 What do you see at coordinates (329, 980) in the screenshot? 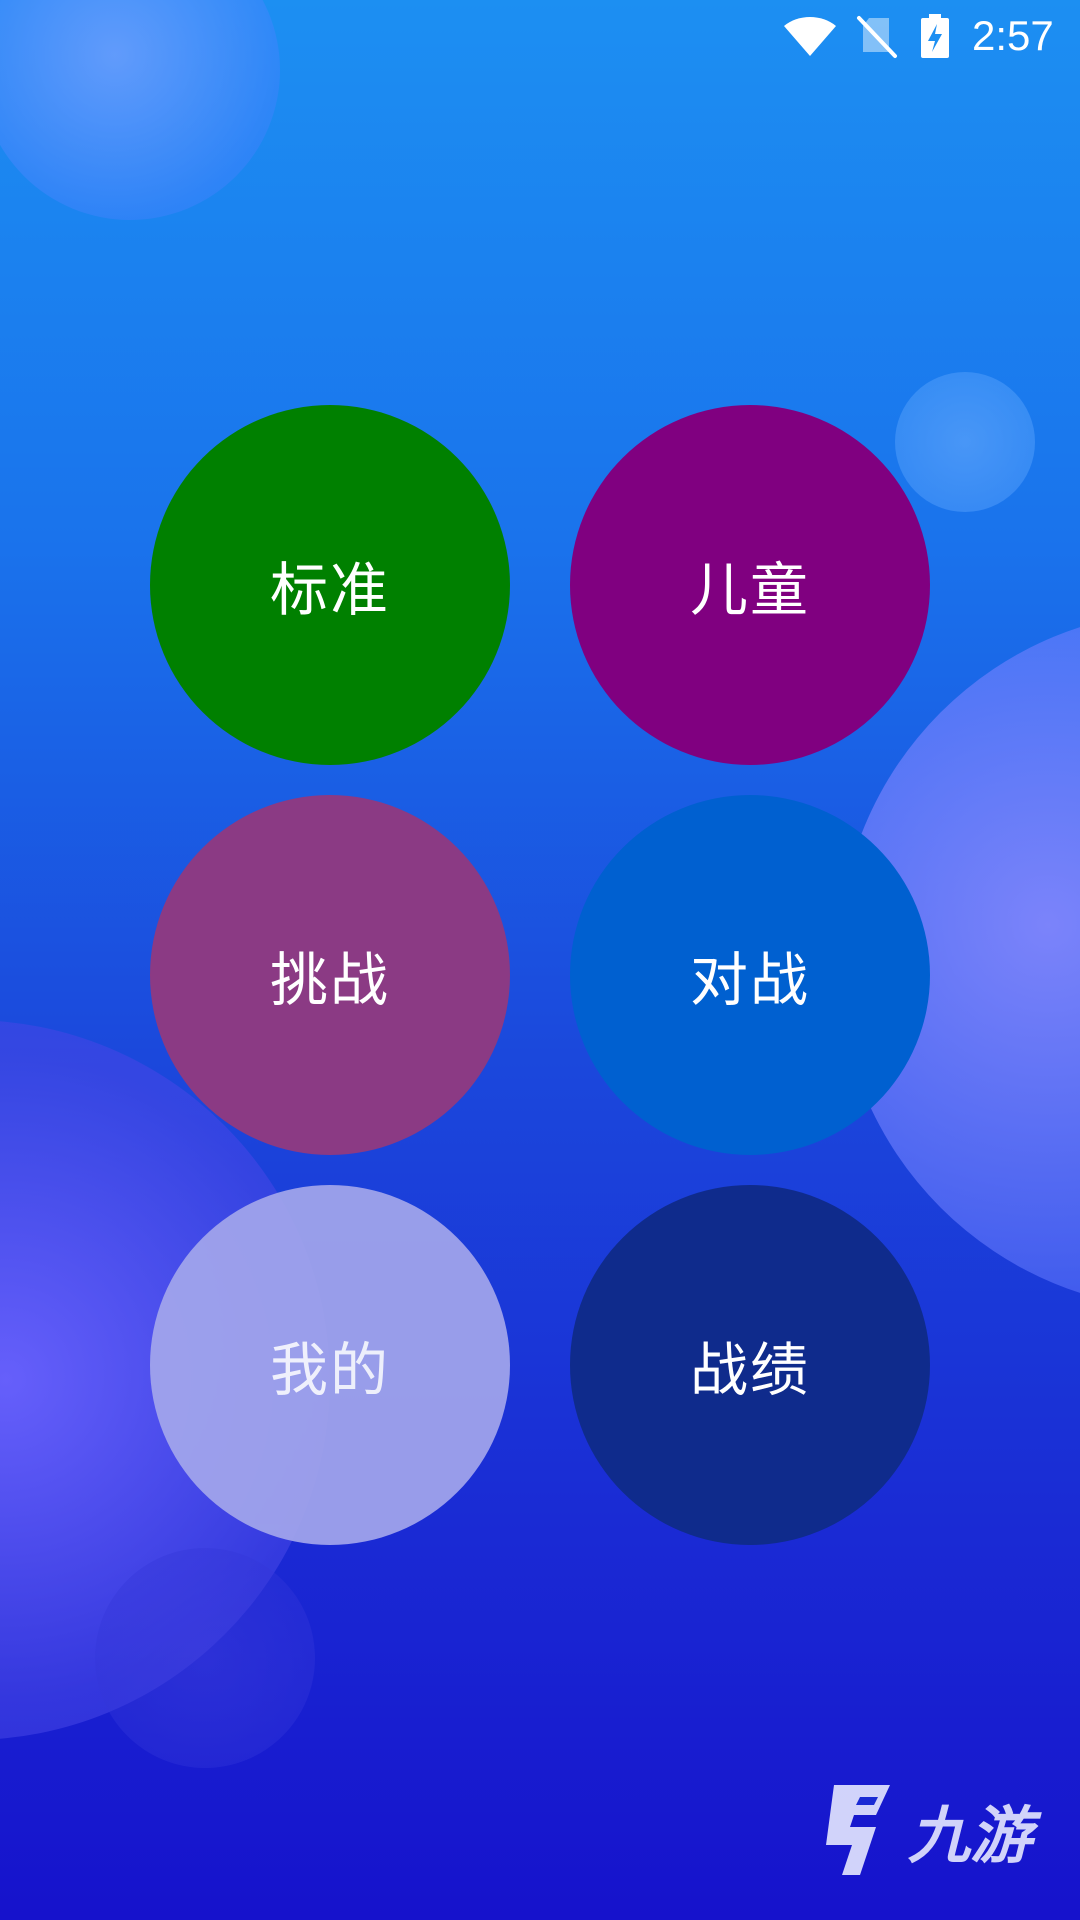
I see `challenge-mode-label: 挑战` at bounding box center [329, 980].